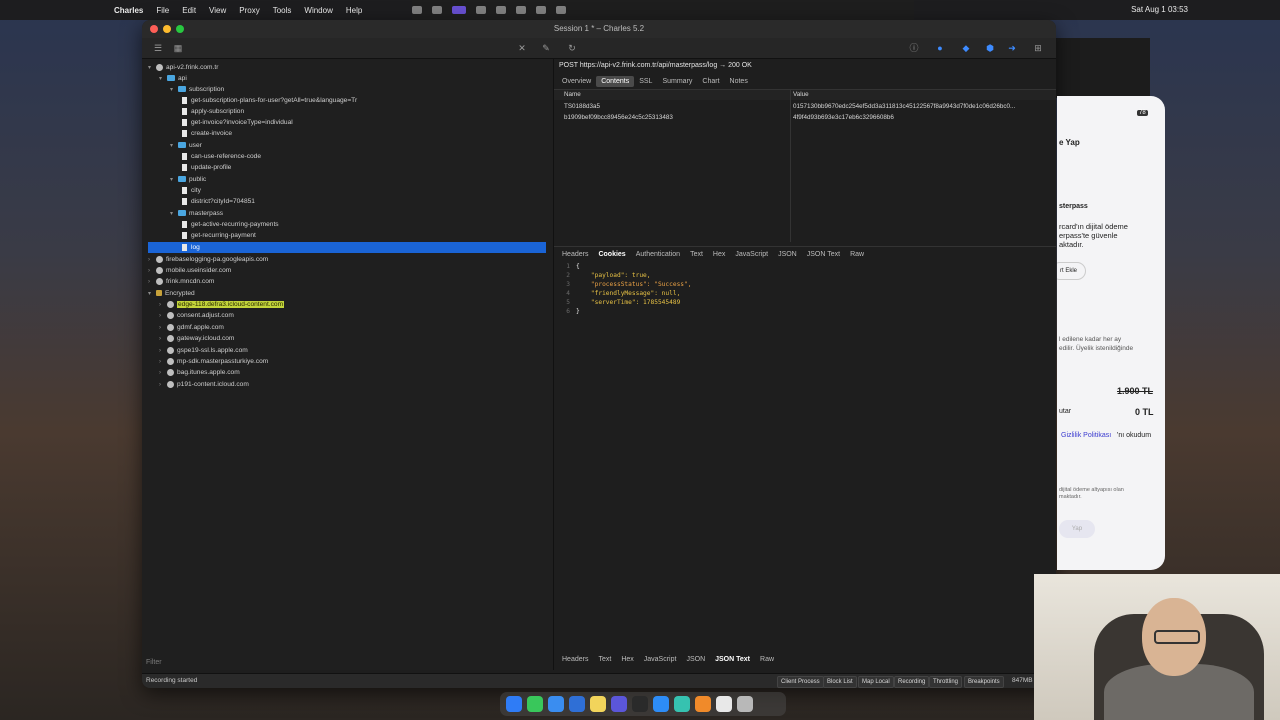  Describe the element at coordinates (598, 704) in the screenshot. I see `notes-icon` at that location.